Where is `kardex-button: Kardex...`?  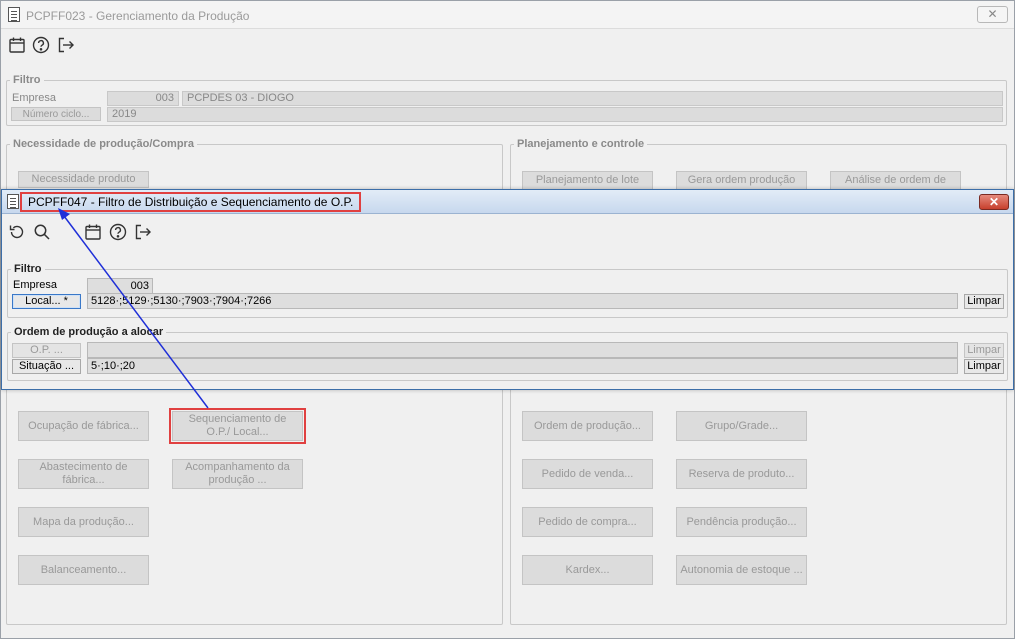
kardex-button: Kardex... is located at coordinates (587, 570).